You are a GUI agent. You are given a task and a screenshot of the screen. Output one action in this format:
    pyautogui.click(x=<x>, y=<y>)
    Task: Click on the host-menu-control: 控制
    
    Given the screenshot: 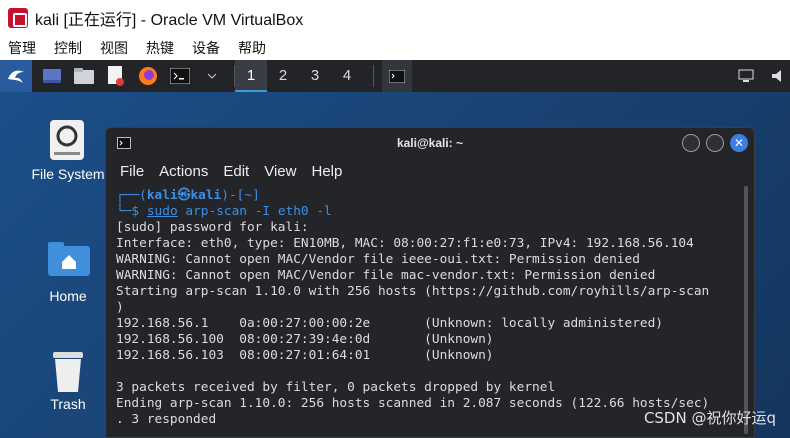 What is the action you would take?
    pyautogui.click(x=68, y=48)
    